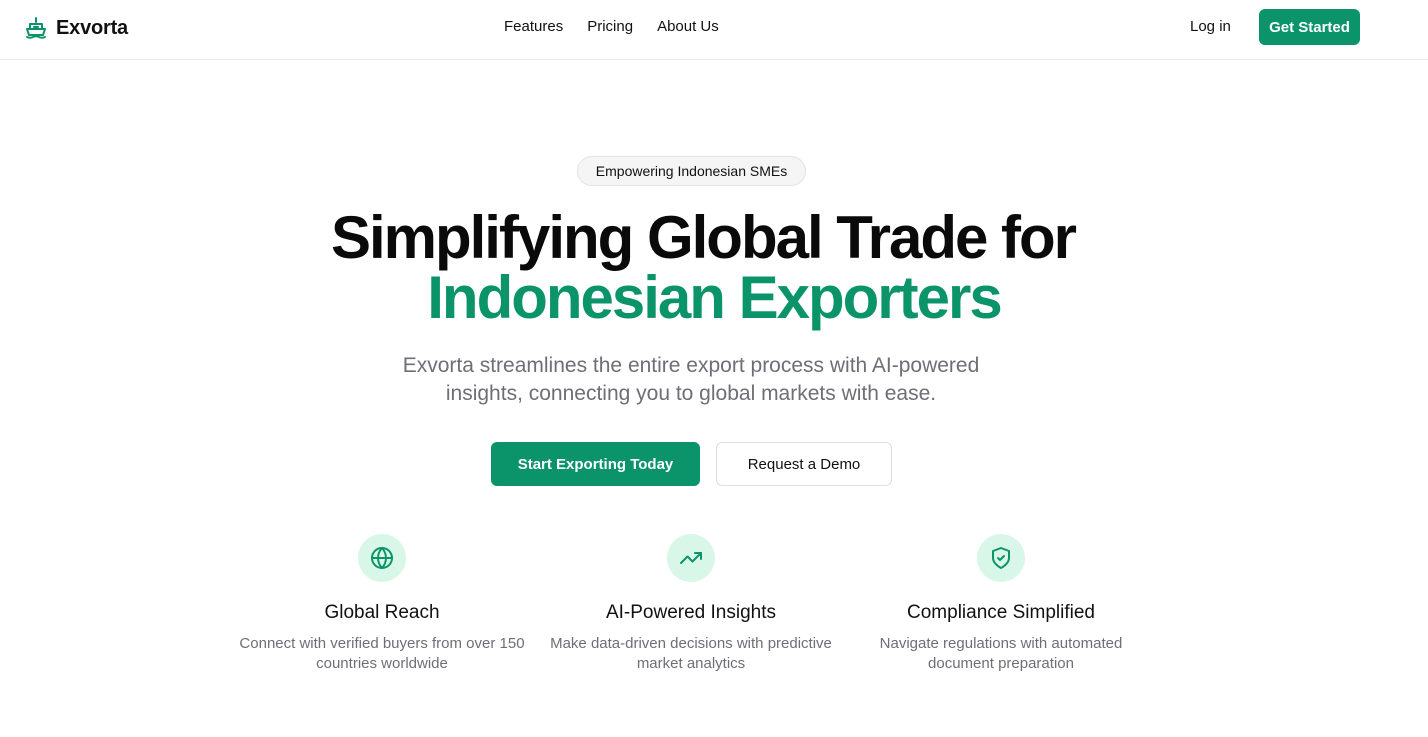  Describe the element at coordinates (691, 612) in the screenshot. I see `feature-title: AI-Powered Insights` at that location.